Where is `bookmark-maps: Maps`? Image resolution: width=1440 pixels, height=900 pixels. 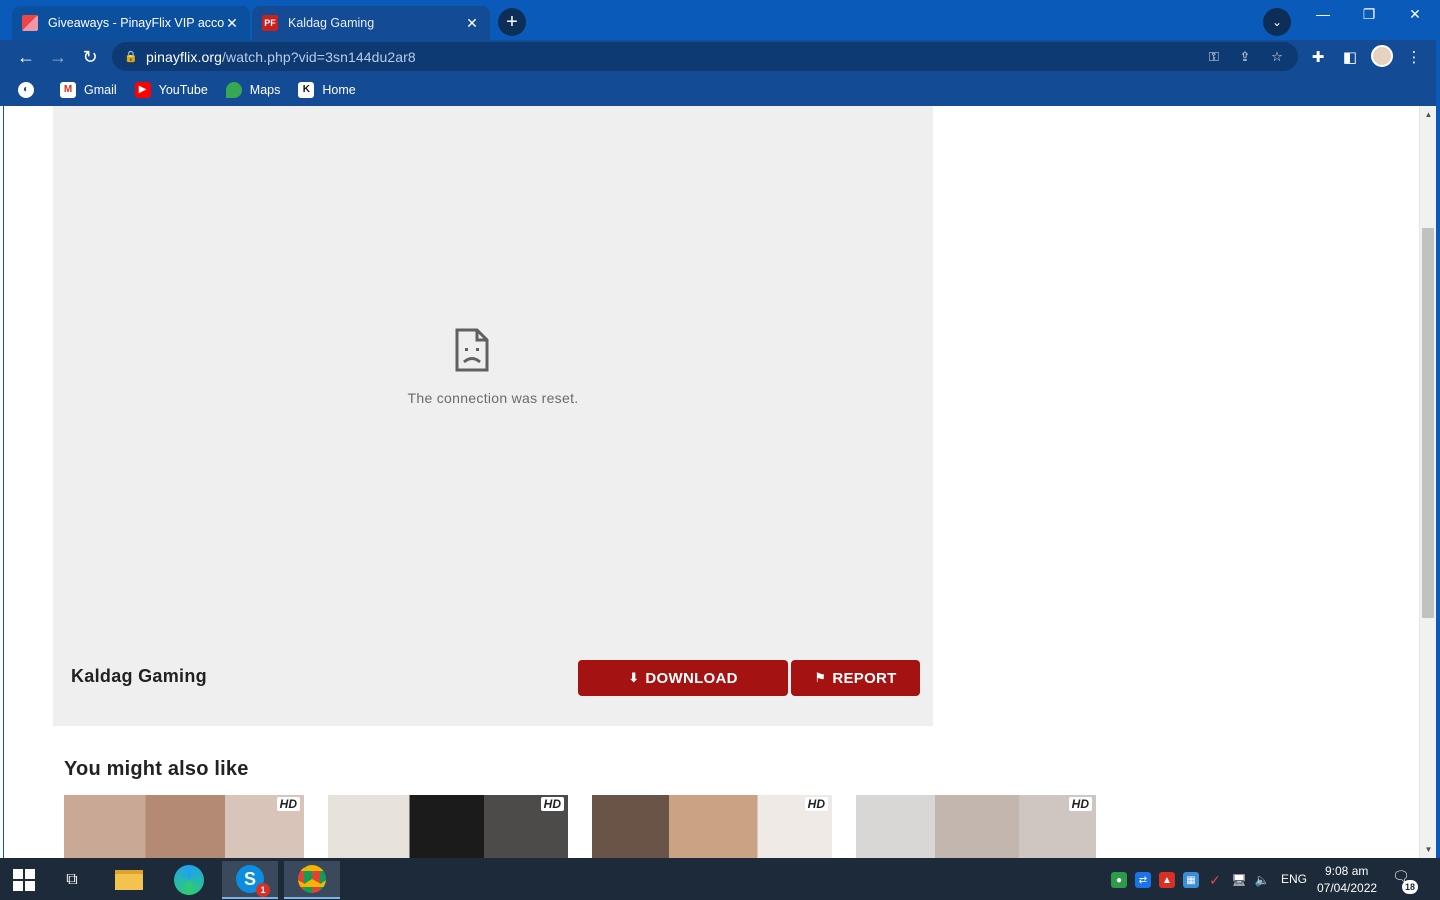
bookmark-maps: Maps is located at coordinates (253, 89).